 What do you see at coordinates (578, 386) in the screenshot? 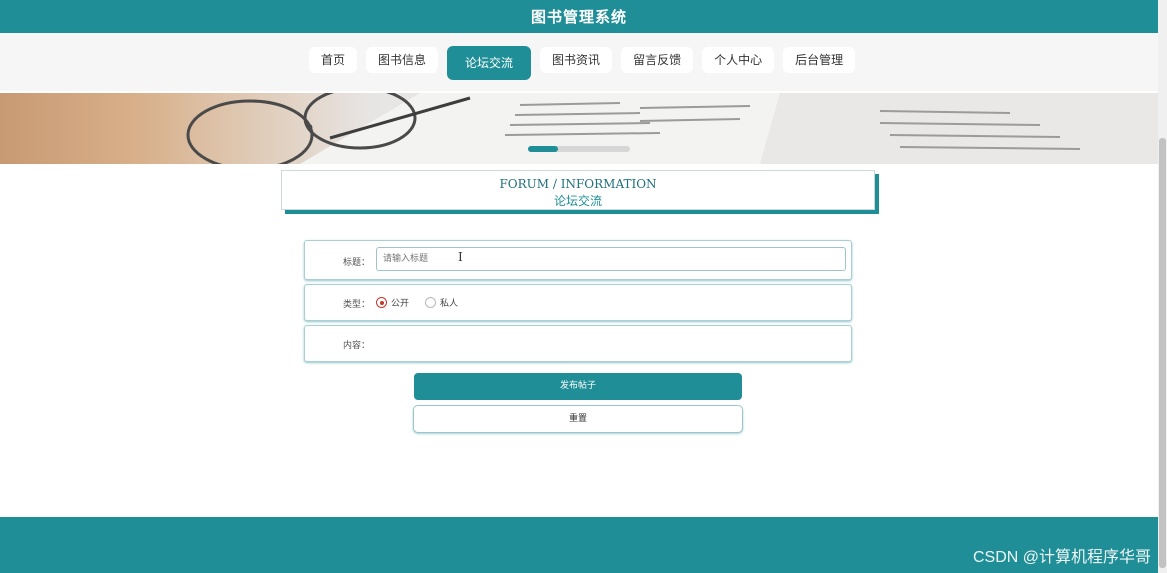
I see `submit-post-button: 发布帖子` at bounding box center [578, 386].